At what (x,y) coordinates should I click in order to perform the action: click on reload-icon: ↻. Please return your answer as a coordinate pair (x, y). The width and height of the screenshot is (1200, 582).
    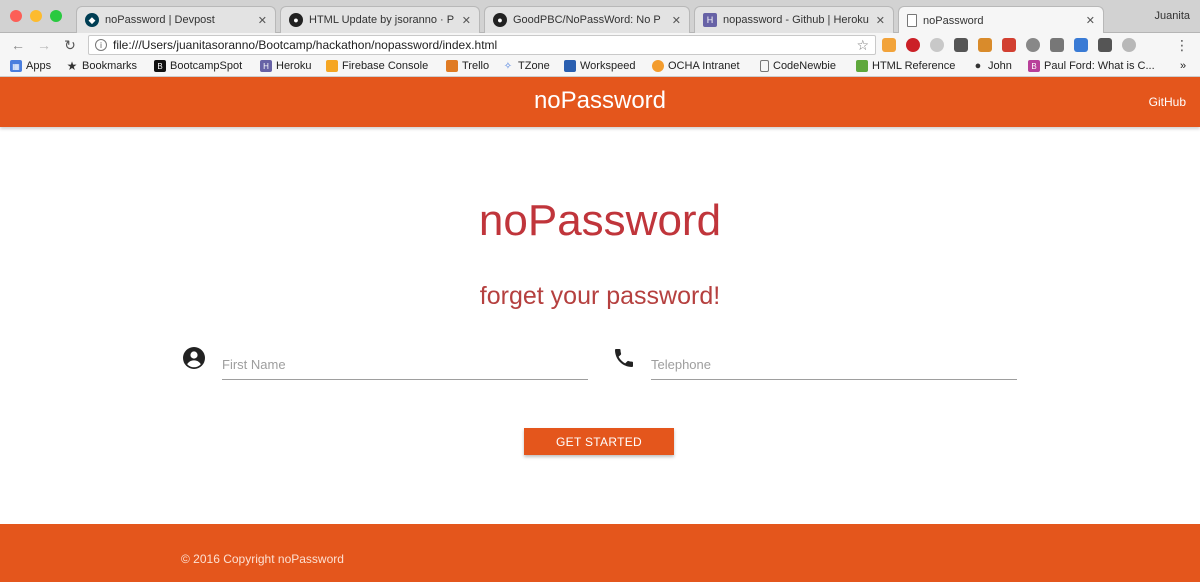
    Looking at the image, I should click on (70, 45).